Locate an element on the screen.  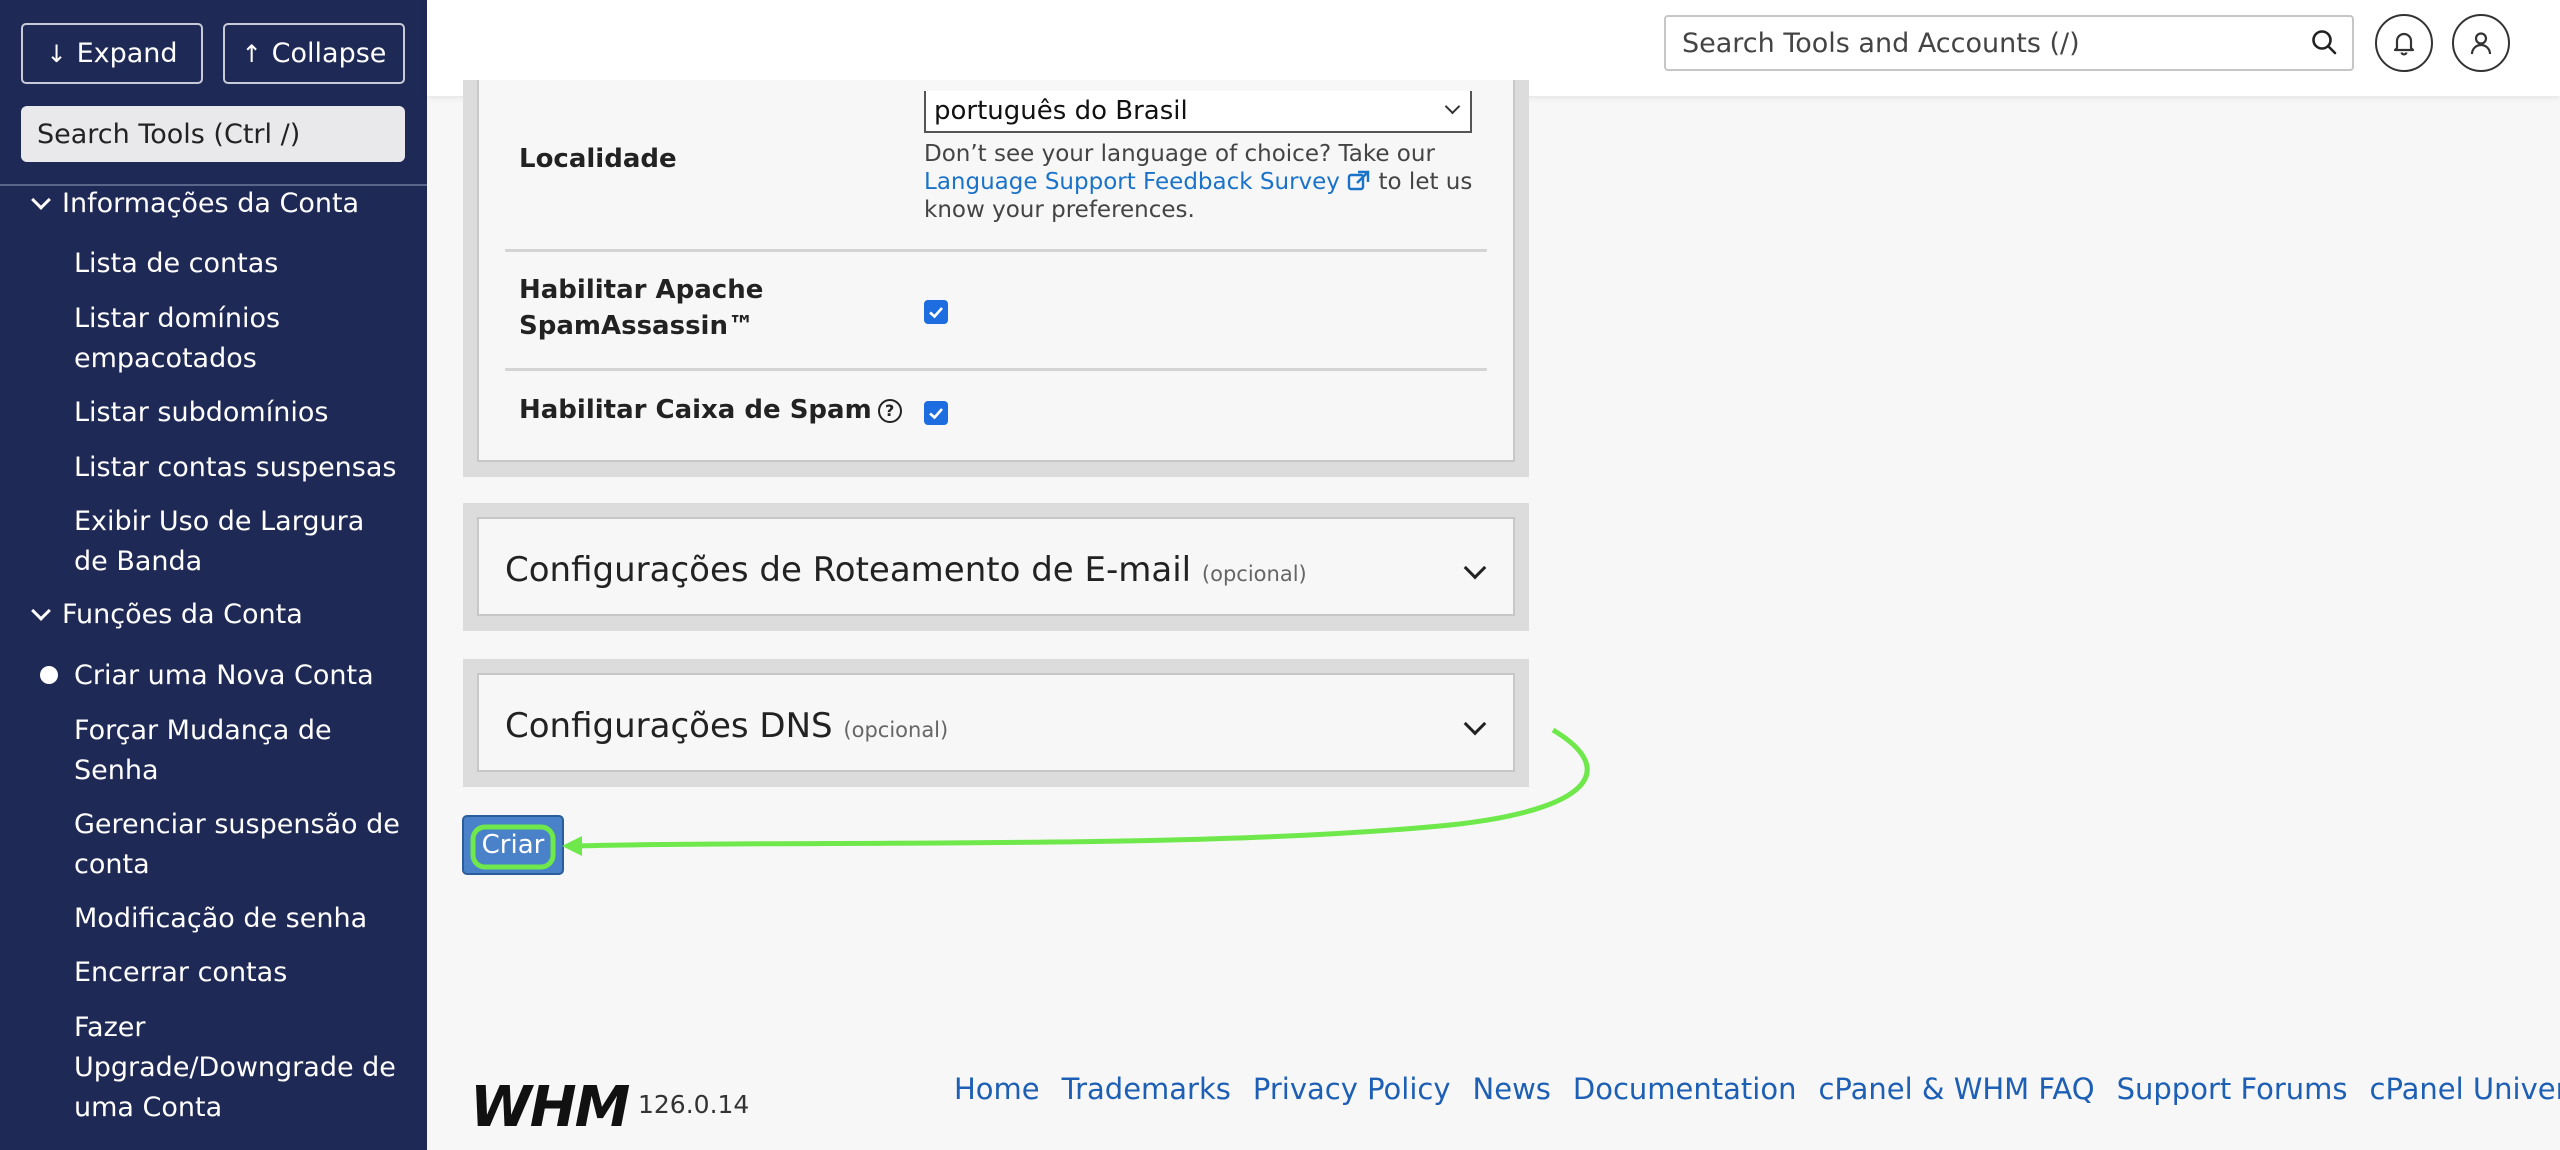
locale-select: português do Brasil is located at coordinates (1198, 112).